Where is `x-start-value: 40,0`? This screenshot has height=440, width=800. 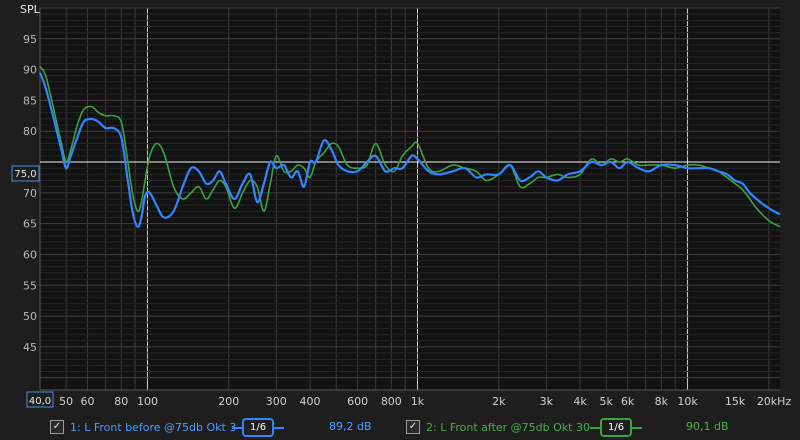
x-start-value: 40,0 is located at coordinates (40, 401).